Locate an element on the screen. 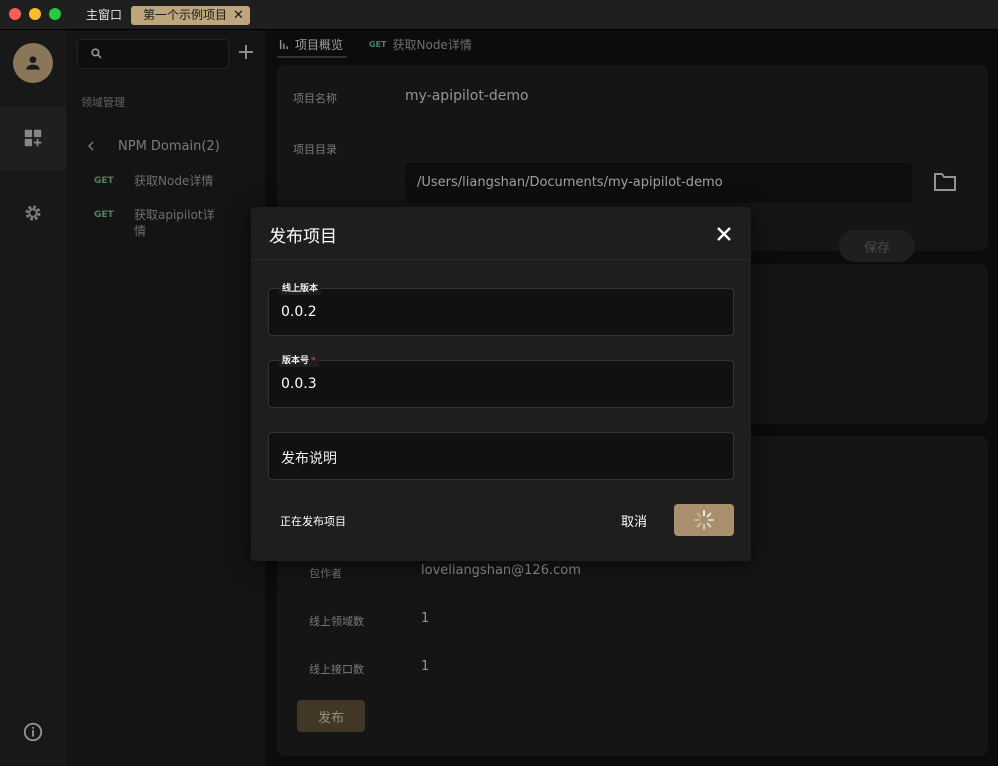 The width and height of the screenshot is (998, 766). confirm-publish-button is located at coordinates (704, 520).